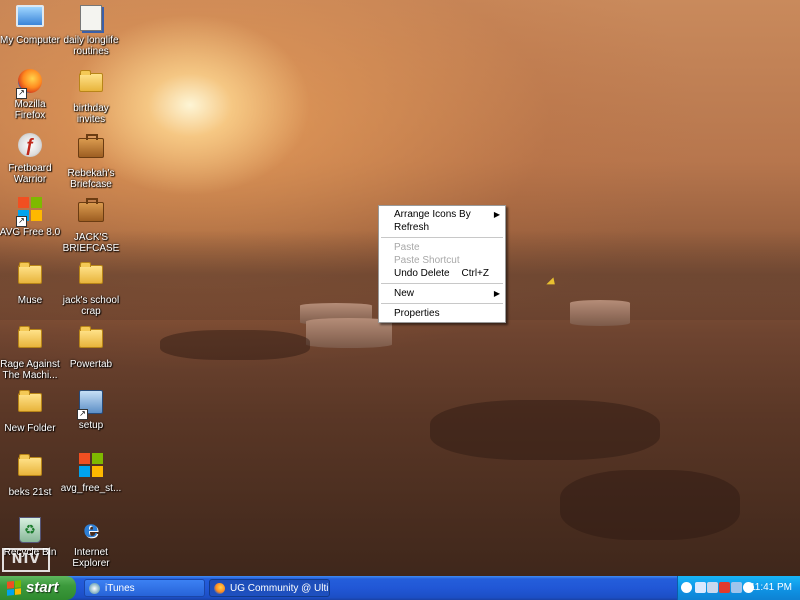 The image size is (800, 600). What do you see at coordinates (771, 588) in the screenshot?
I see `clock: 11:41 PM` at bounding box center [771, 588].